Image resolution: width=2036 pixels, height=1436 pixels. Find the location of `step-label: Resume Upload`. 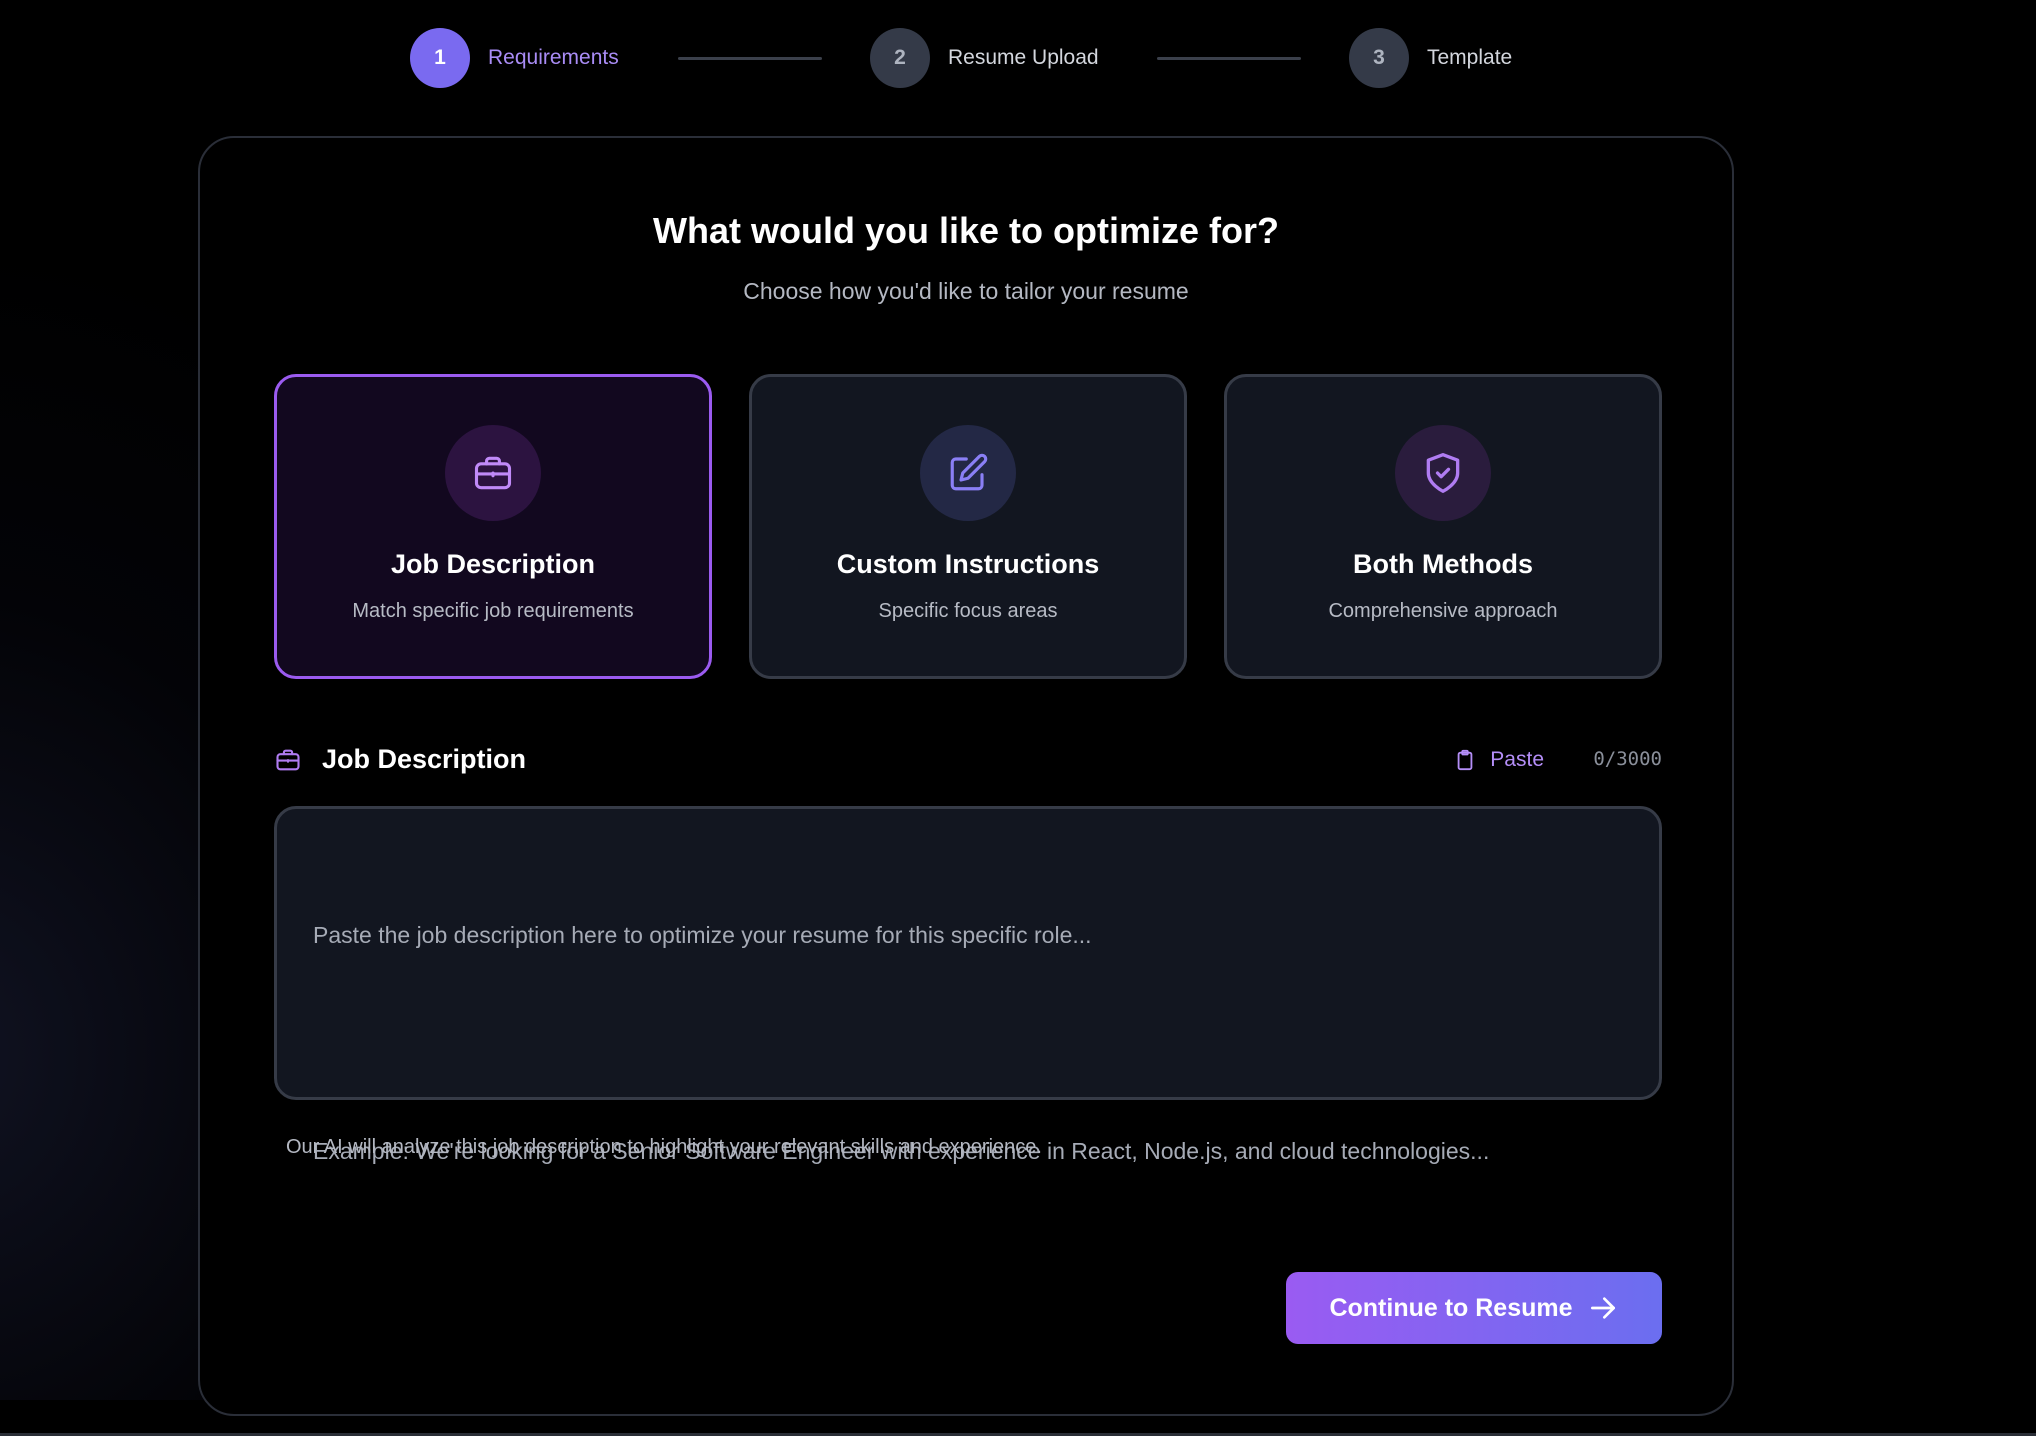

step-label: Resume Upload is located at coordinates (1023, 57).